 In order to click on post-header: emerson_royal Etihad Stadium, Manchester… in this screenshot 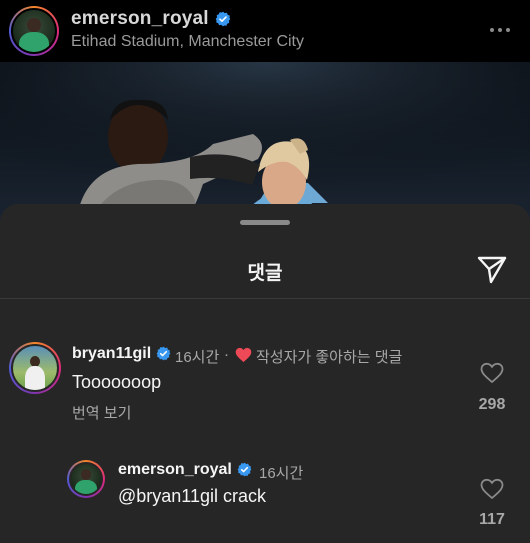, I will do `click(265, 31)`.